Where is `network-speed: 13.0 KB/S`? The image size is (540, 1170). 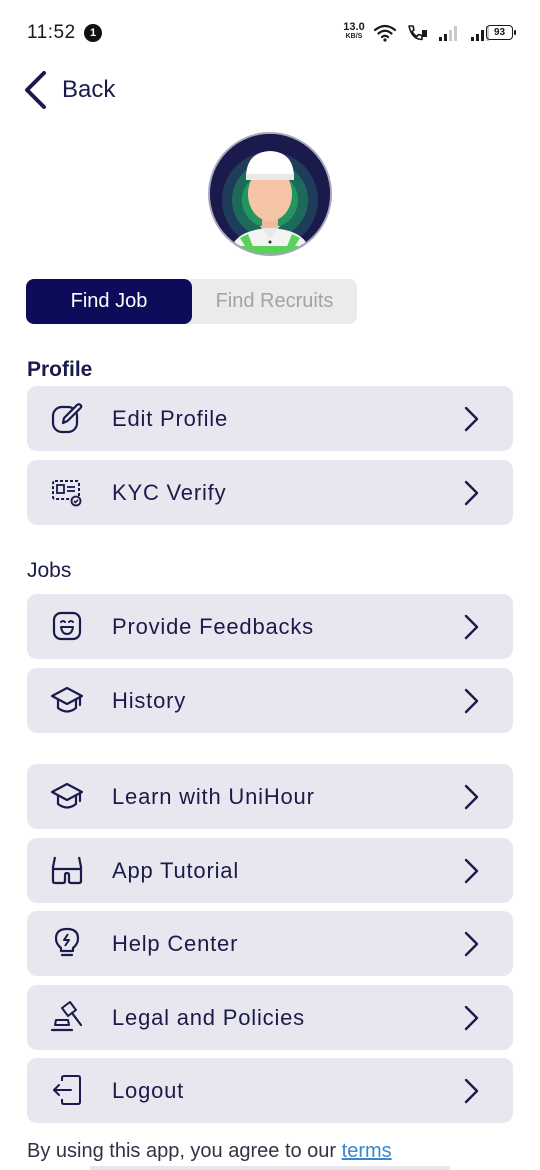 network-speed: 13.0 KB/S is located at coordinates (354, 31).